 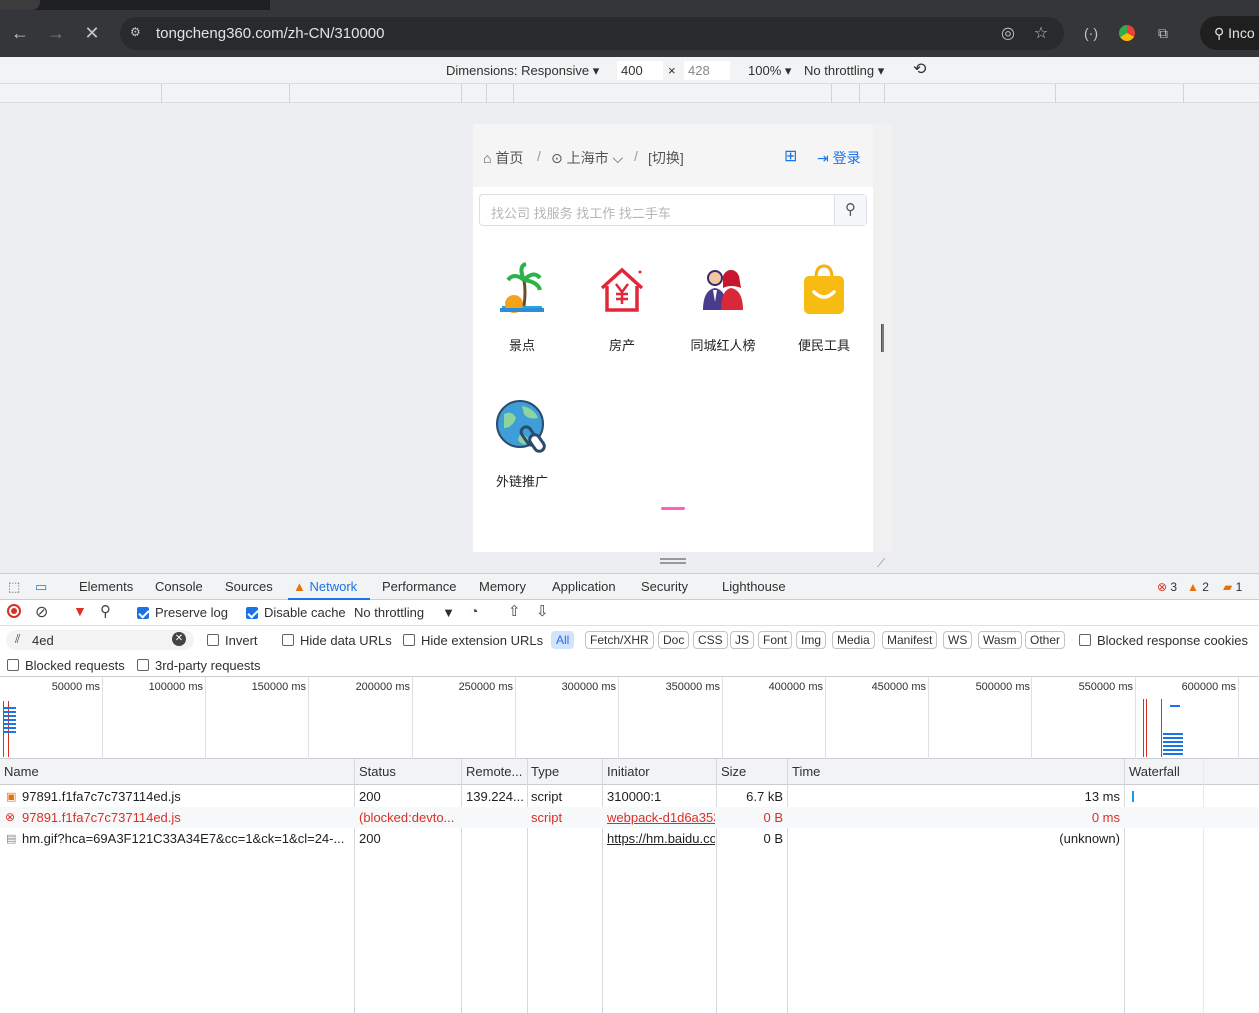 What do you see at coordinates (1232, 587) in the screenshot?
I see `issues-counter: ▰ 1` at bounding box center [1232, 587].